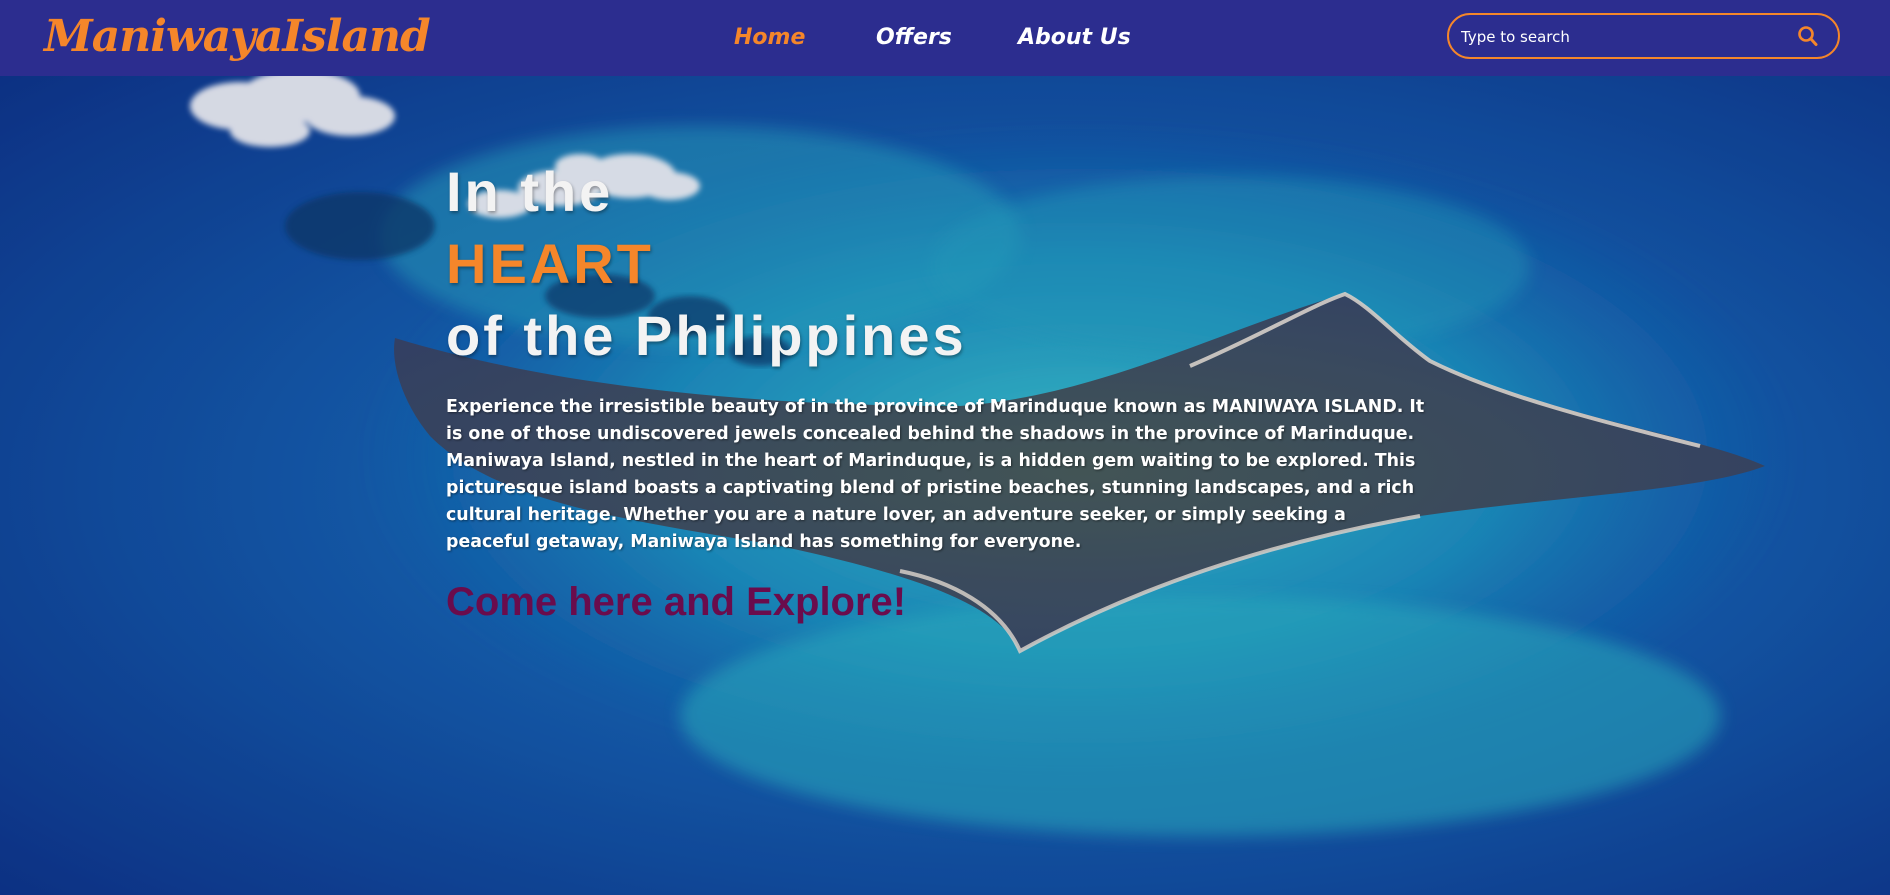 The image size is (1890, 895). What do you see at coordinates (550, 263) in the screenshot?
I see `hero-heading-accent: HEART` at bounding box center [550, 263].